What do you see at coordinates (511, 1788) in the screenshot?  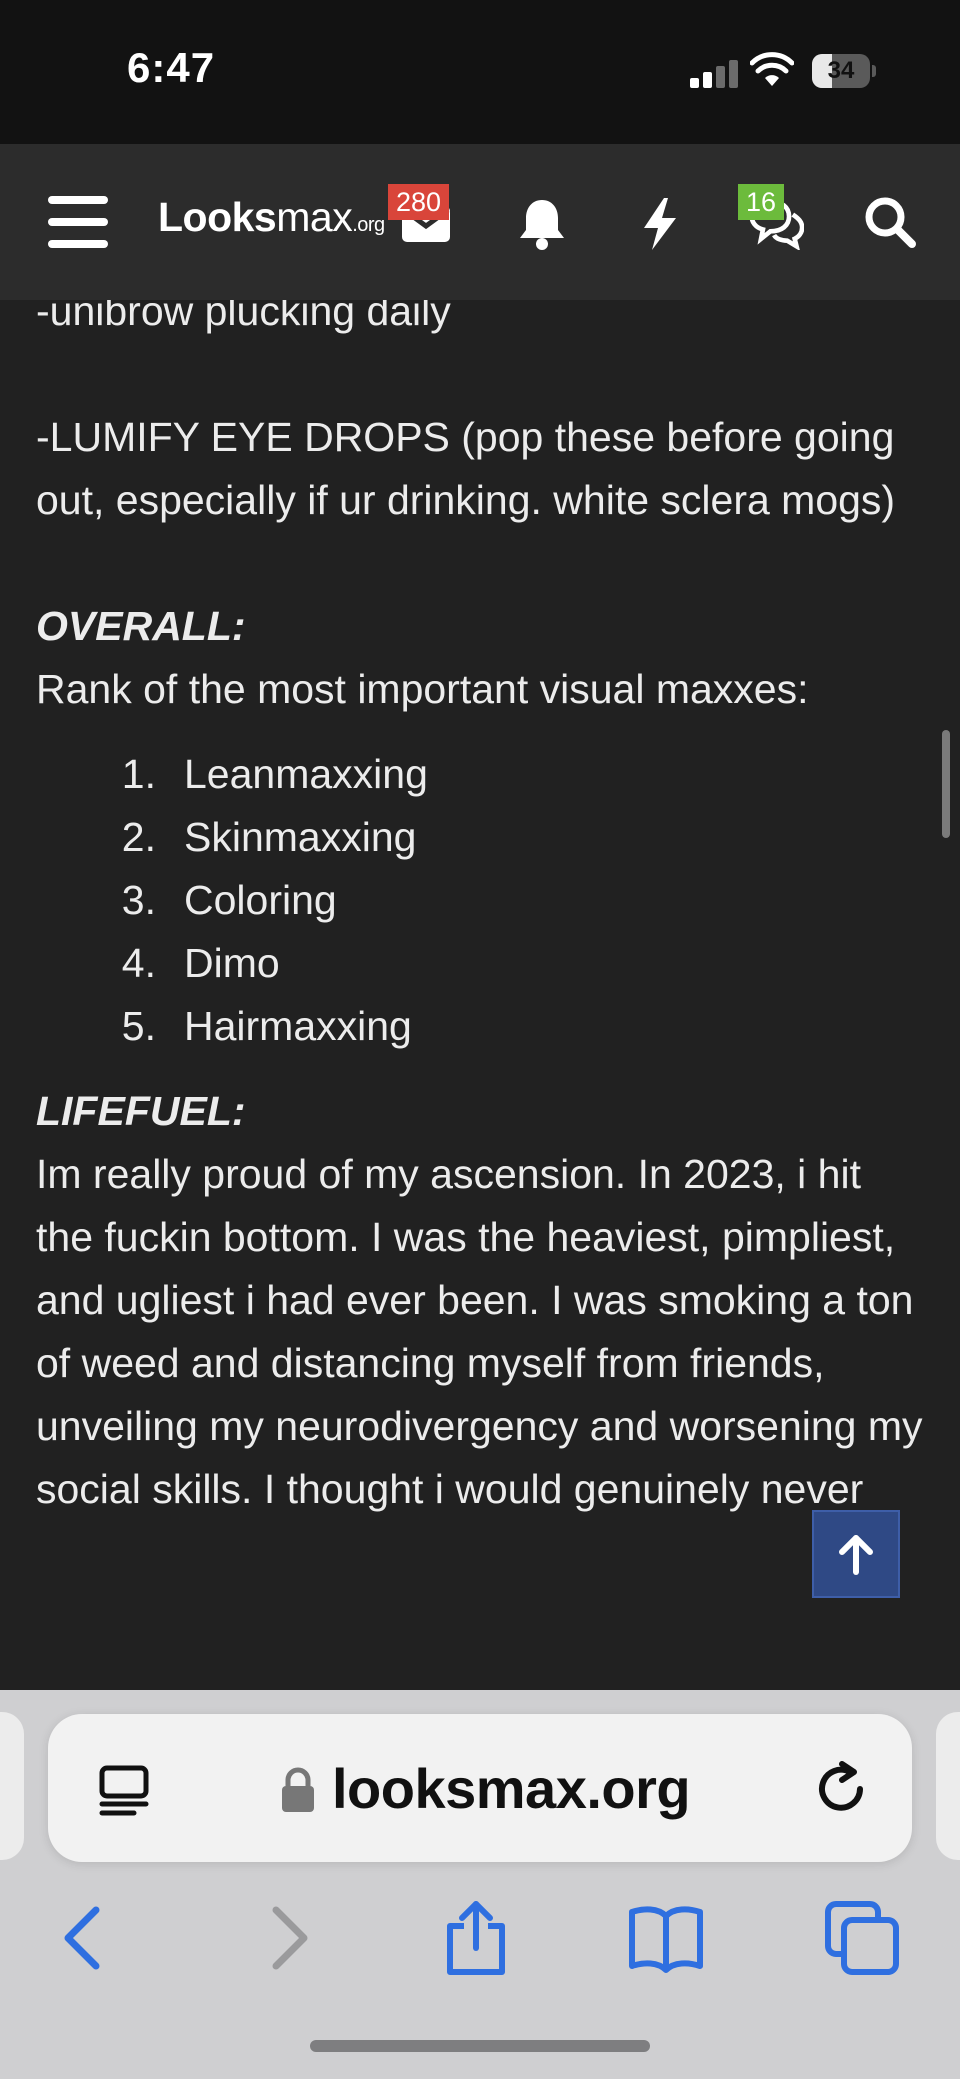 I see `url-text: looksmax.org` at bounding box center [511, 1788].